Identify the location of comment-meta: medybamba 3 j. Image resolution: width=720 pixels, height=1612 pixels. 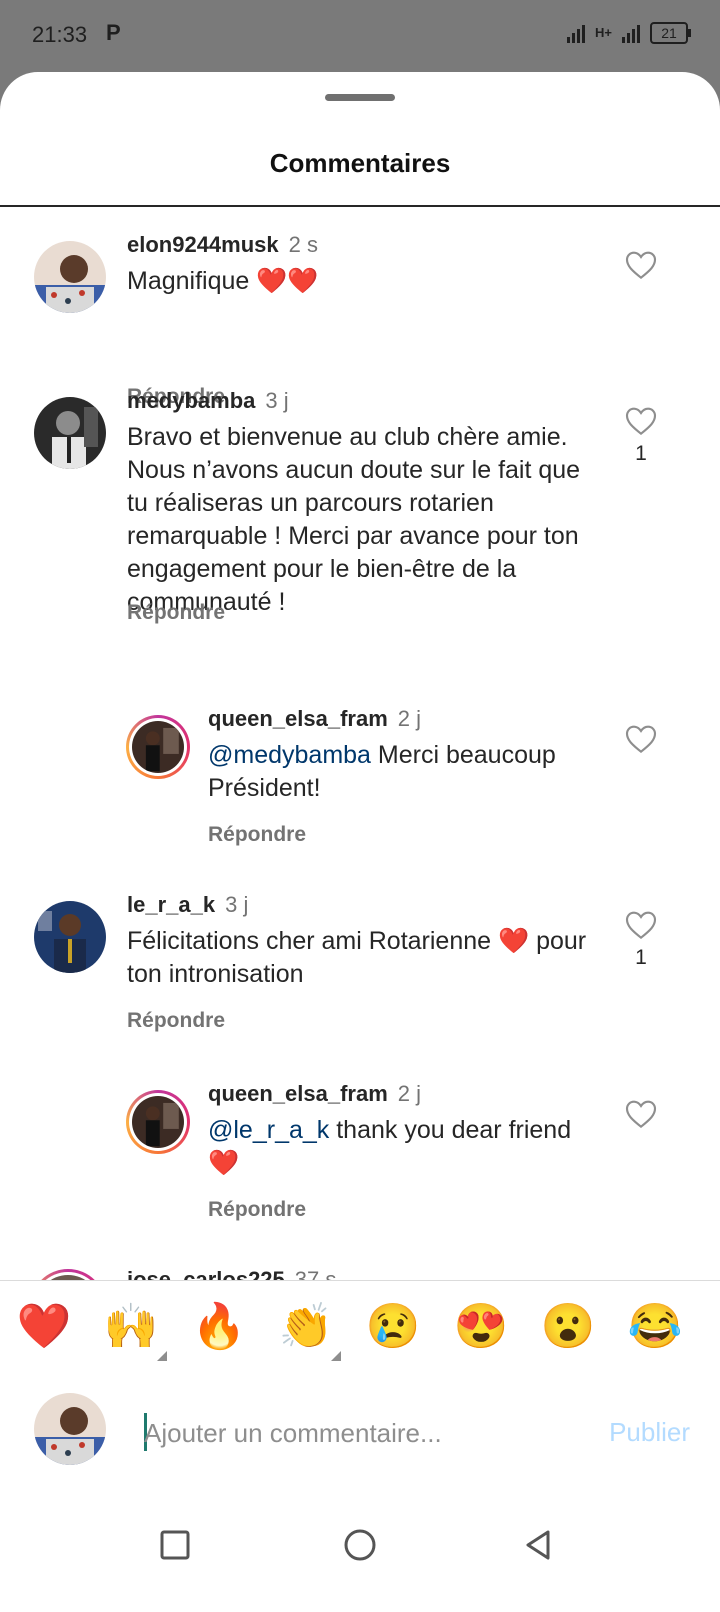
(208, 401).